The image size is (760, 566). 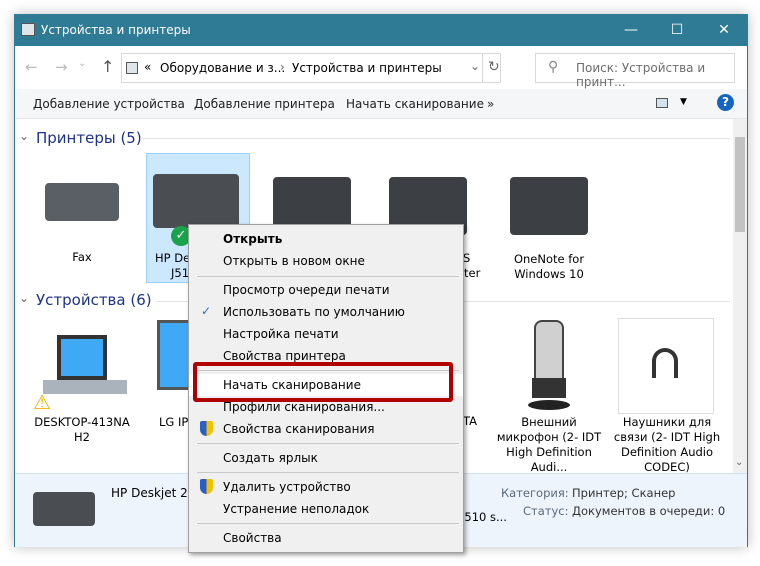 I want to click on menu-open: Открыть, so click(x=326, y=239).